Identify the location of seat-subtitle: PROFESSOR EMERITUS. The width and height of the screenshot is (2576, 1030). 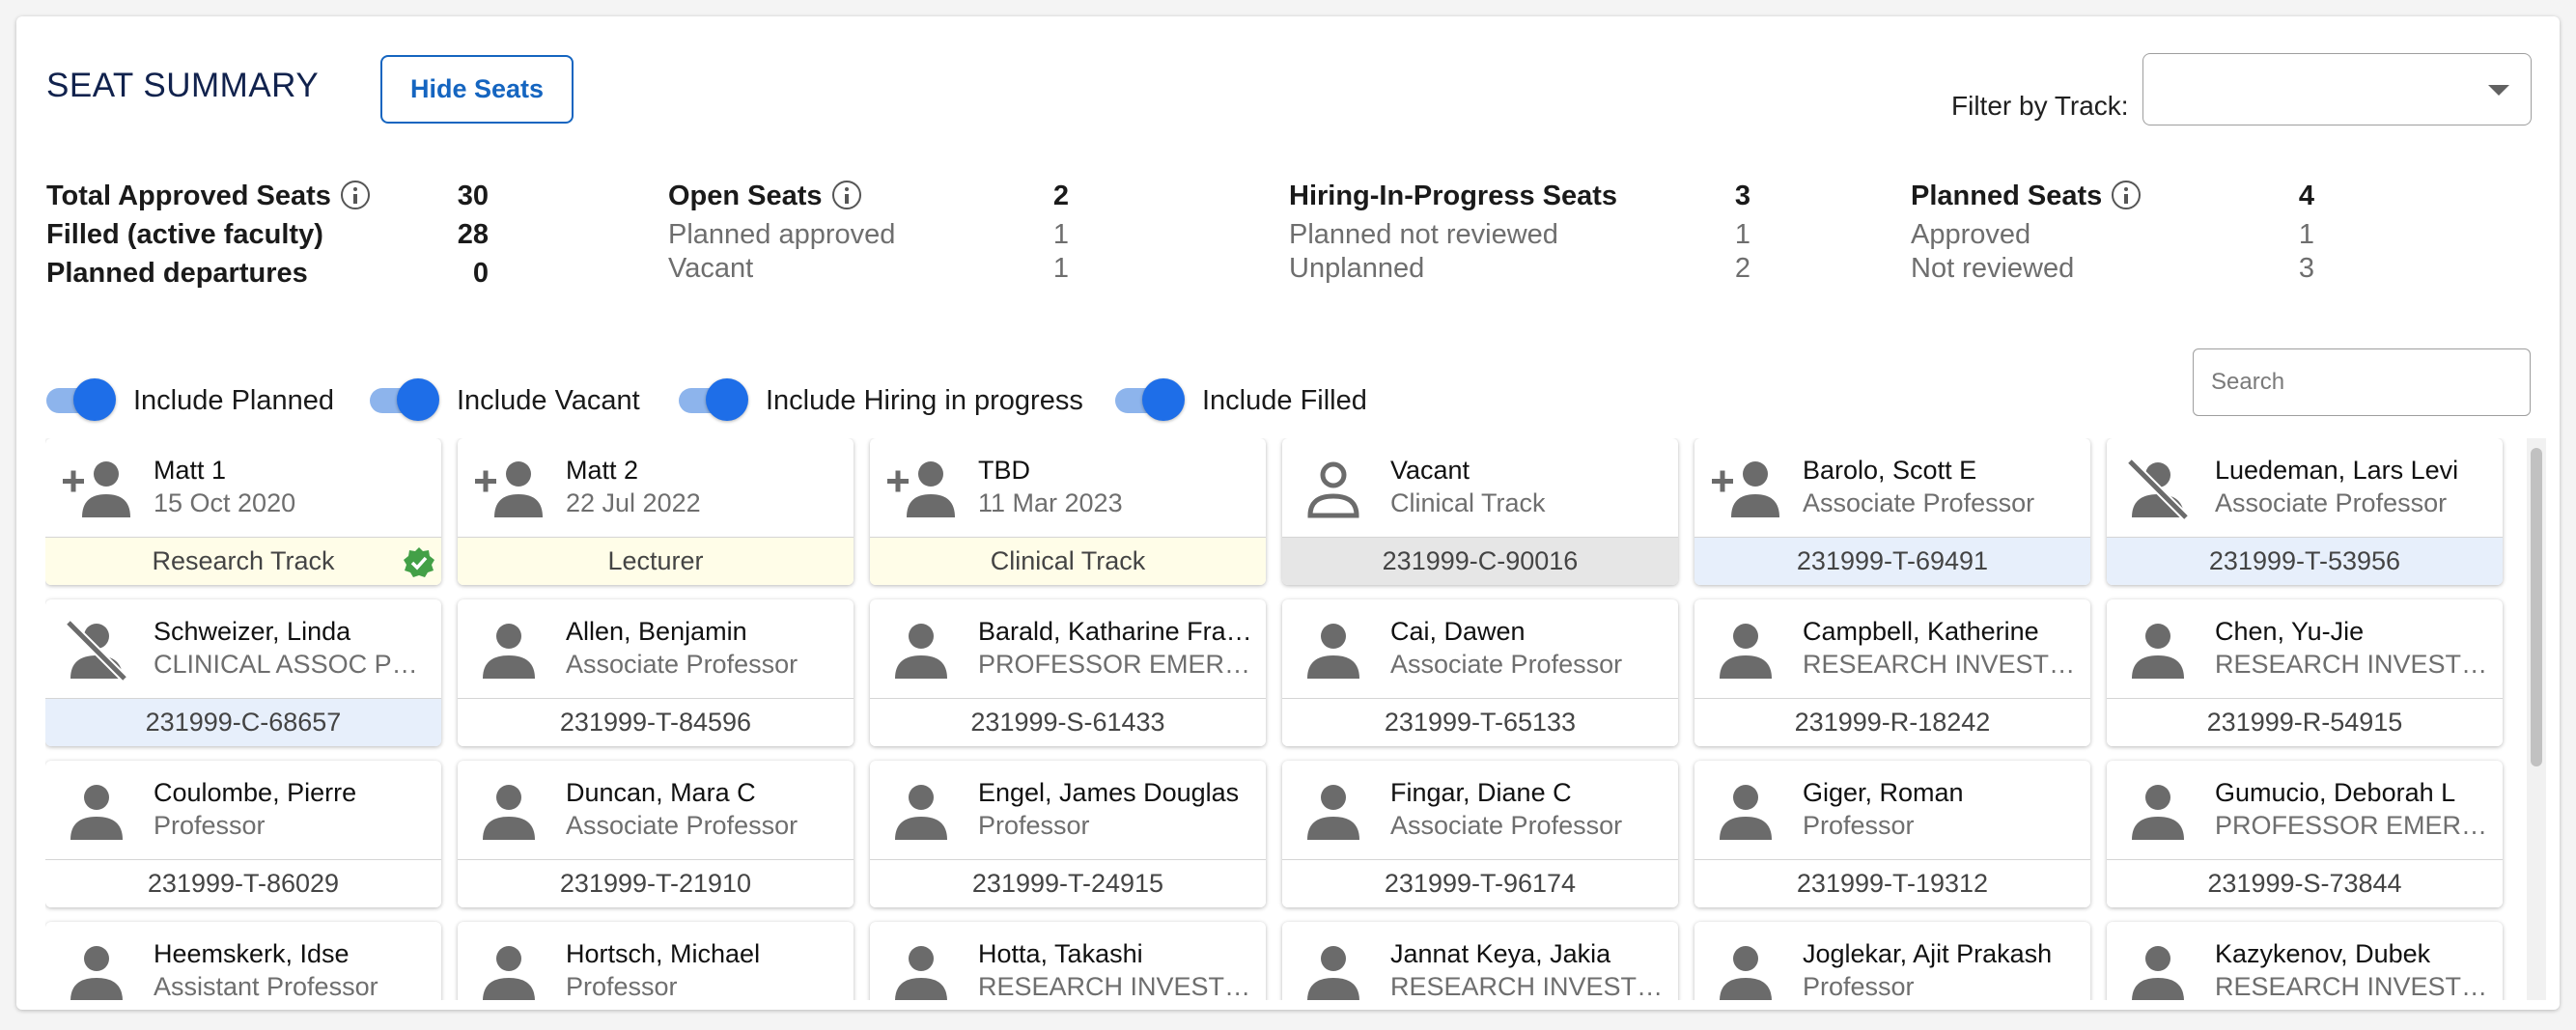
(2353, 826).